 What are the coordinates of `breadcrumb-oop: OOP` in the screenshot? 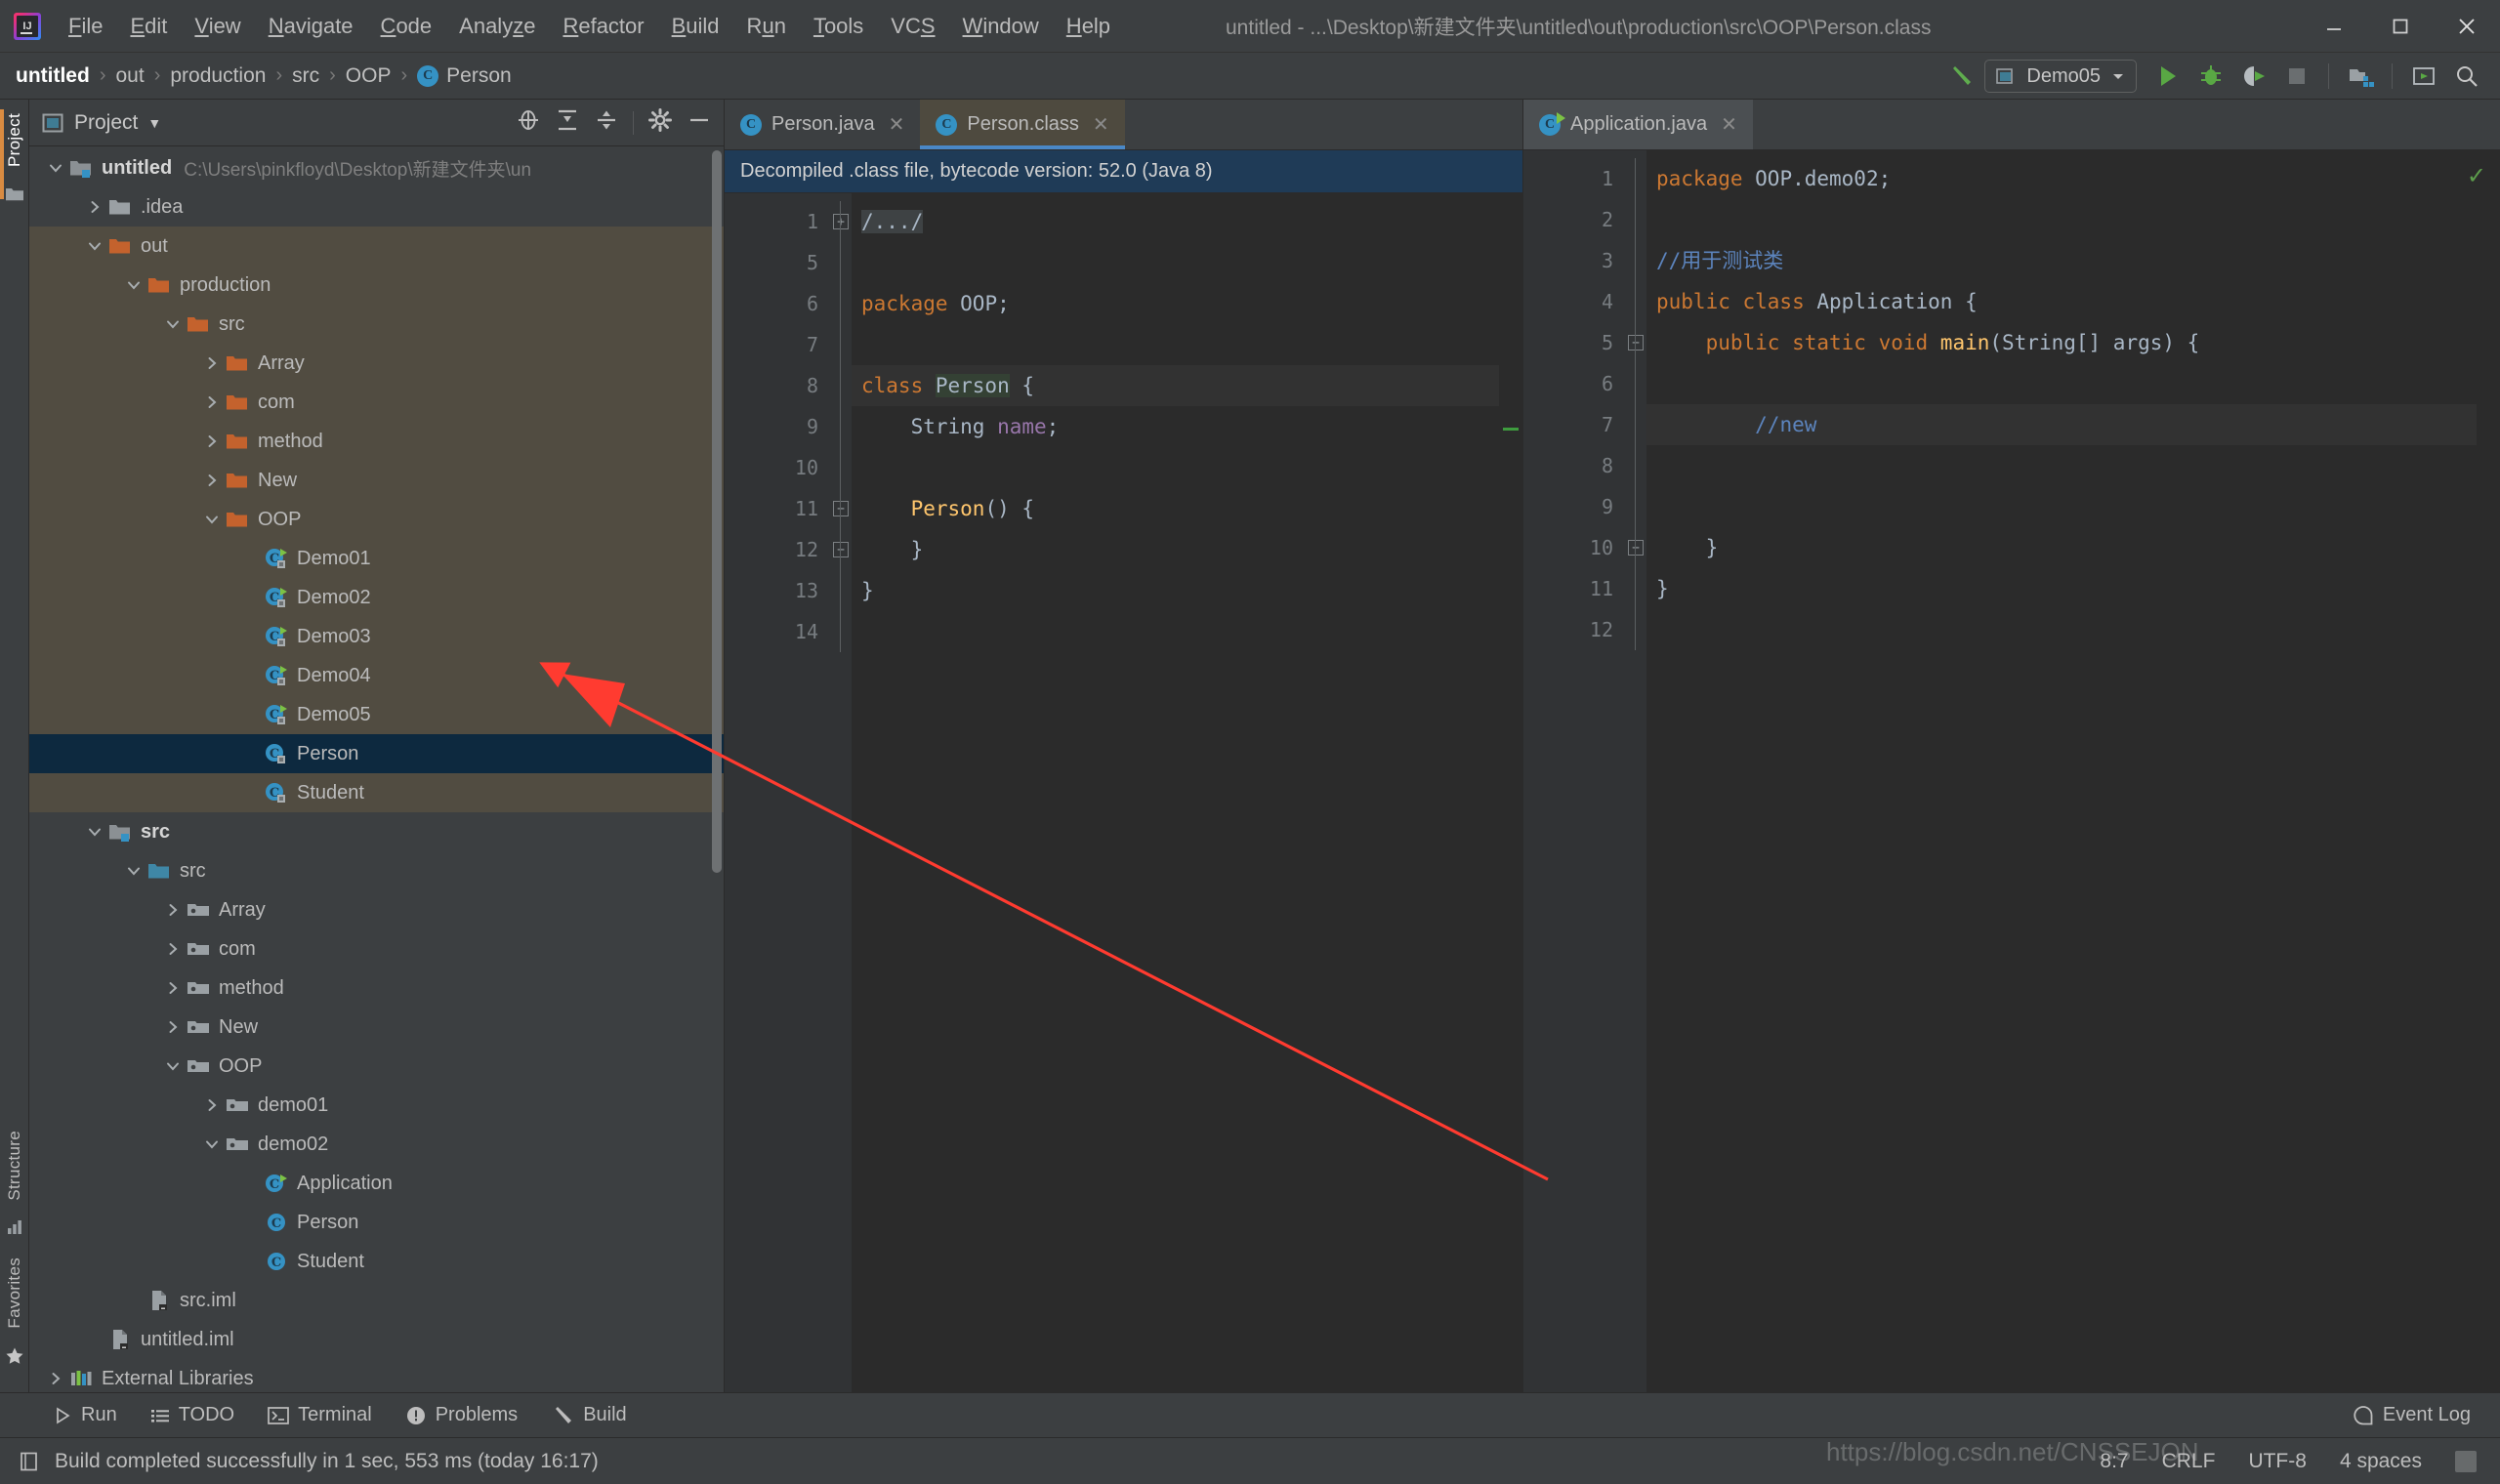 It's located at (369, 76).